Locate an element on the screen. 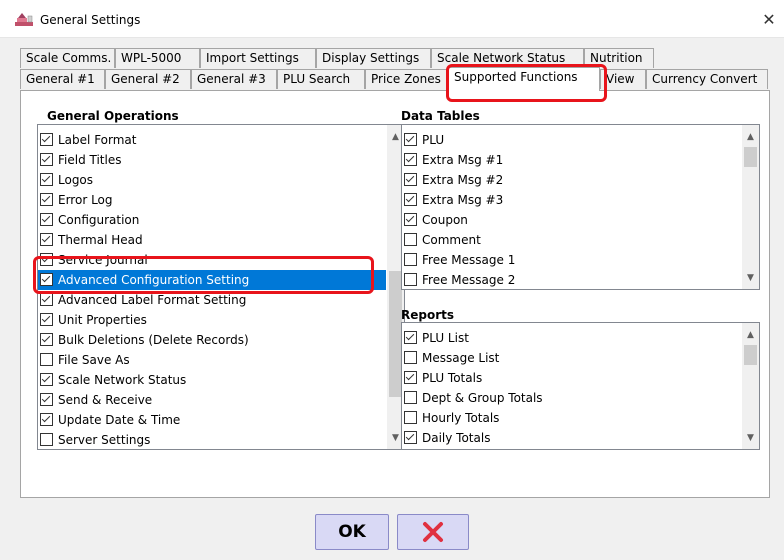 This screenshot has width=784, height=560. tab-display-settings: Display Settings is located at coordinates (373, 58).